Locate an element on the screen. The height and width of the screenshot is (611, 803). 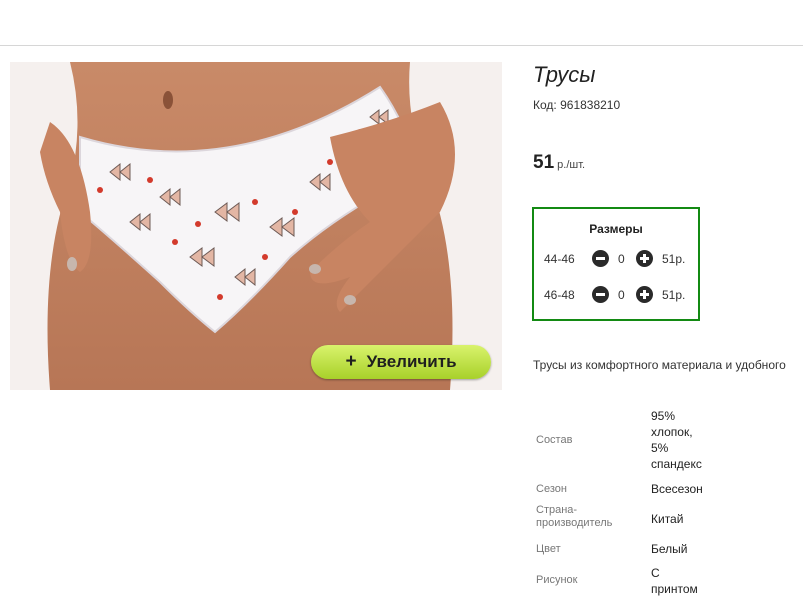
spec-value: Белый is located at coordinates (691, 549).